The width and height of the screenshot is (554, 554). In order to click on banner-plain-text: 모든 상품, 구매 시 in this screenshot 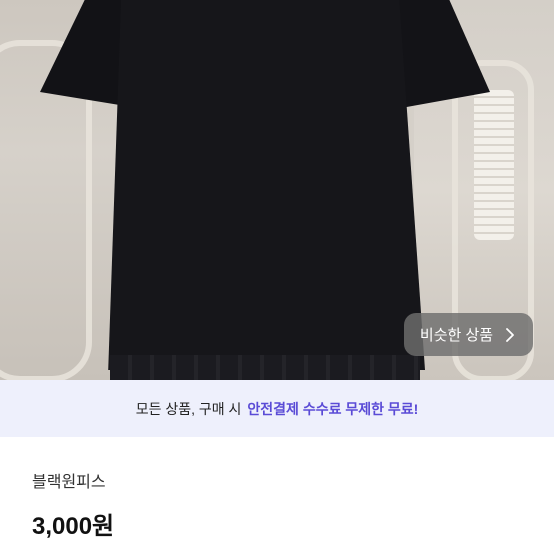, I will do `click(188, 408)`.